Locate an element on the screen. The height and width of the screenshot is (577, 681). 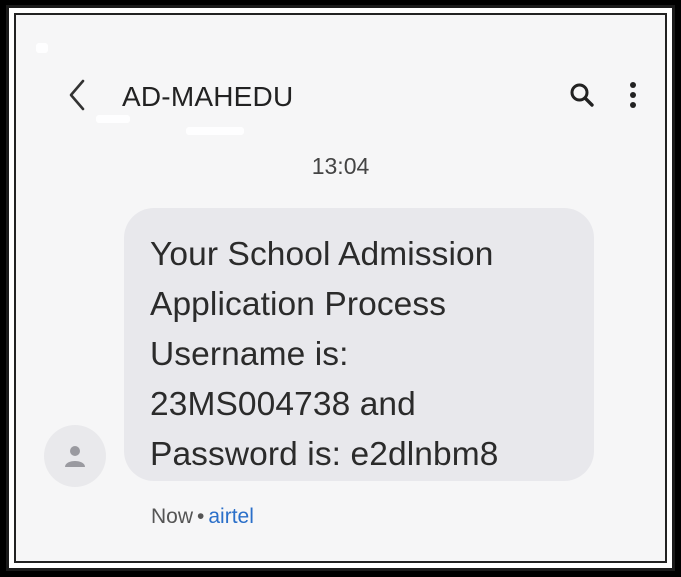
redaction-mark is located at coordinates (215, 131).